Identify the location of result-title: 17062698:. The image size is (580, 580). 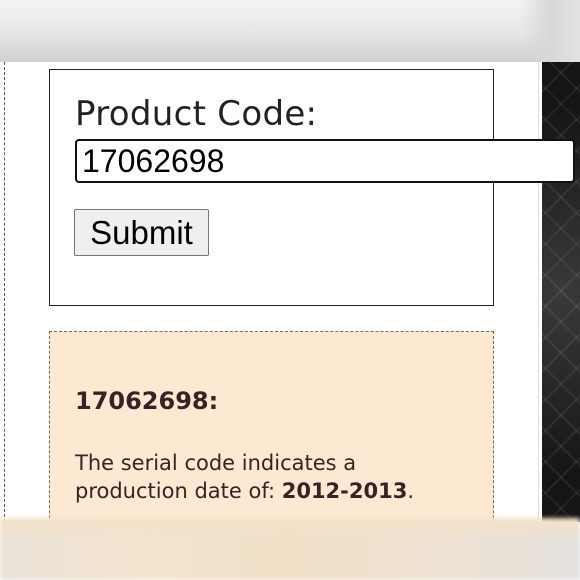
(147, 401).